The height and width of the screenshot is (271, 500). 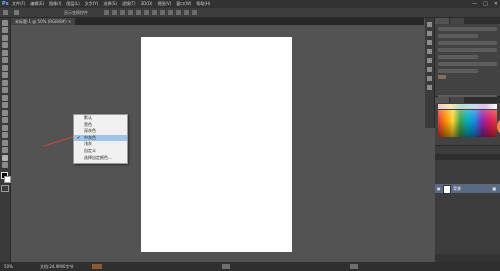 I want to click on taskbar-items, so click(x=225, y=266).